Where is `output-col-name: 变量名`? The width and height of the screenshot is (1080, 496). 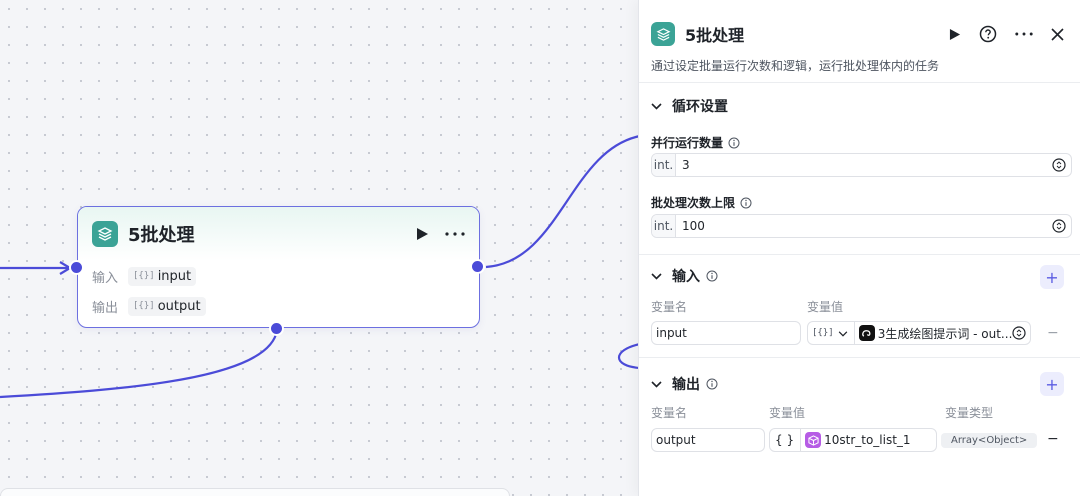 output-col-name: 变量名 is located at coordinates (669, 413).